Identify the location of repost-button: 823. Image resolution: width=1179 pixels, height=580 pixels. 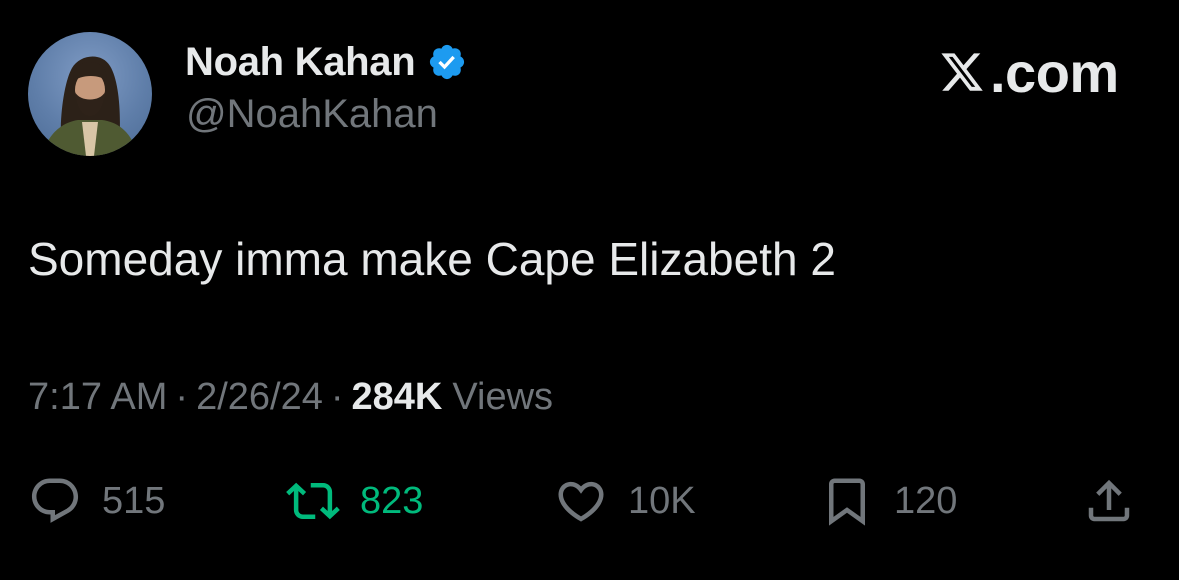
(354, 501).